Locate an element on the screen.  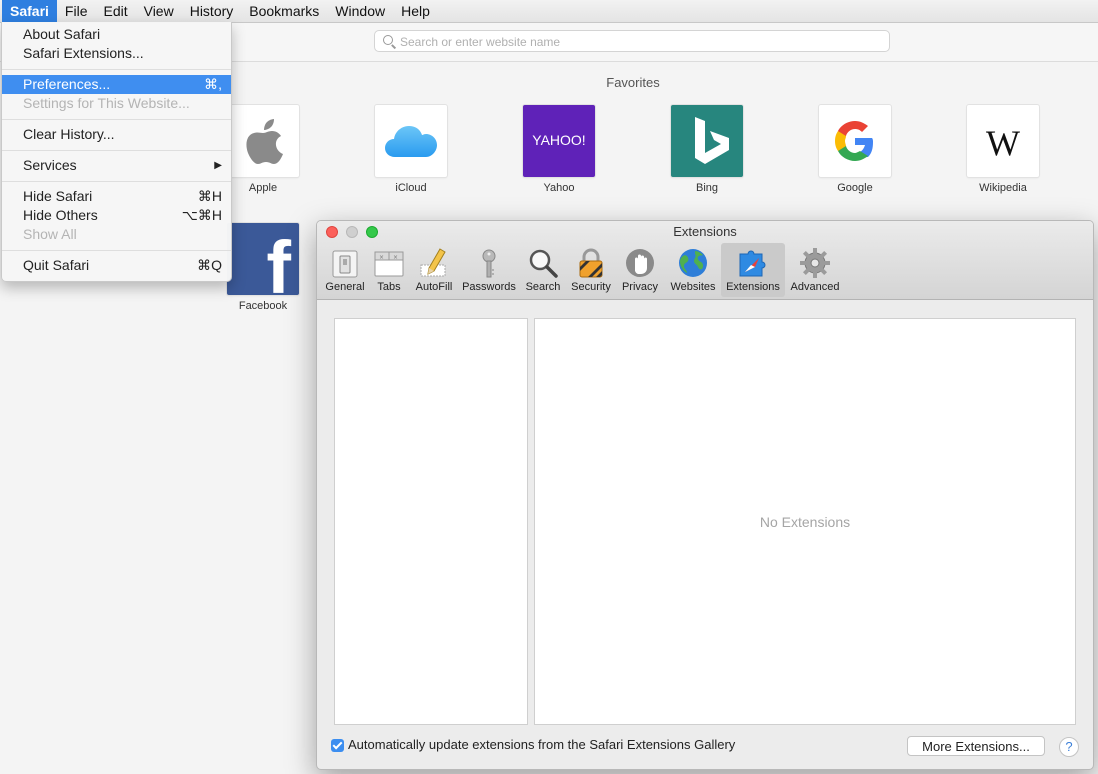
favorite-label: Facebook is located at coordinates (263, 306).